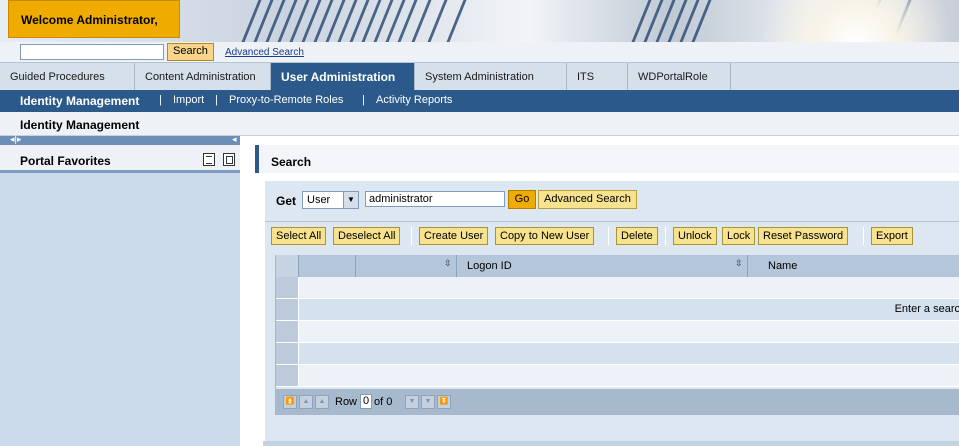 This screenshot has width=959, height=446. What do you see at coordinates (190, 52) in the screenshot?
I see `search-button: Search` at bounding box center [190, 52].